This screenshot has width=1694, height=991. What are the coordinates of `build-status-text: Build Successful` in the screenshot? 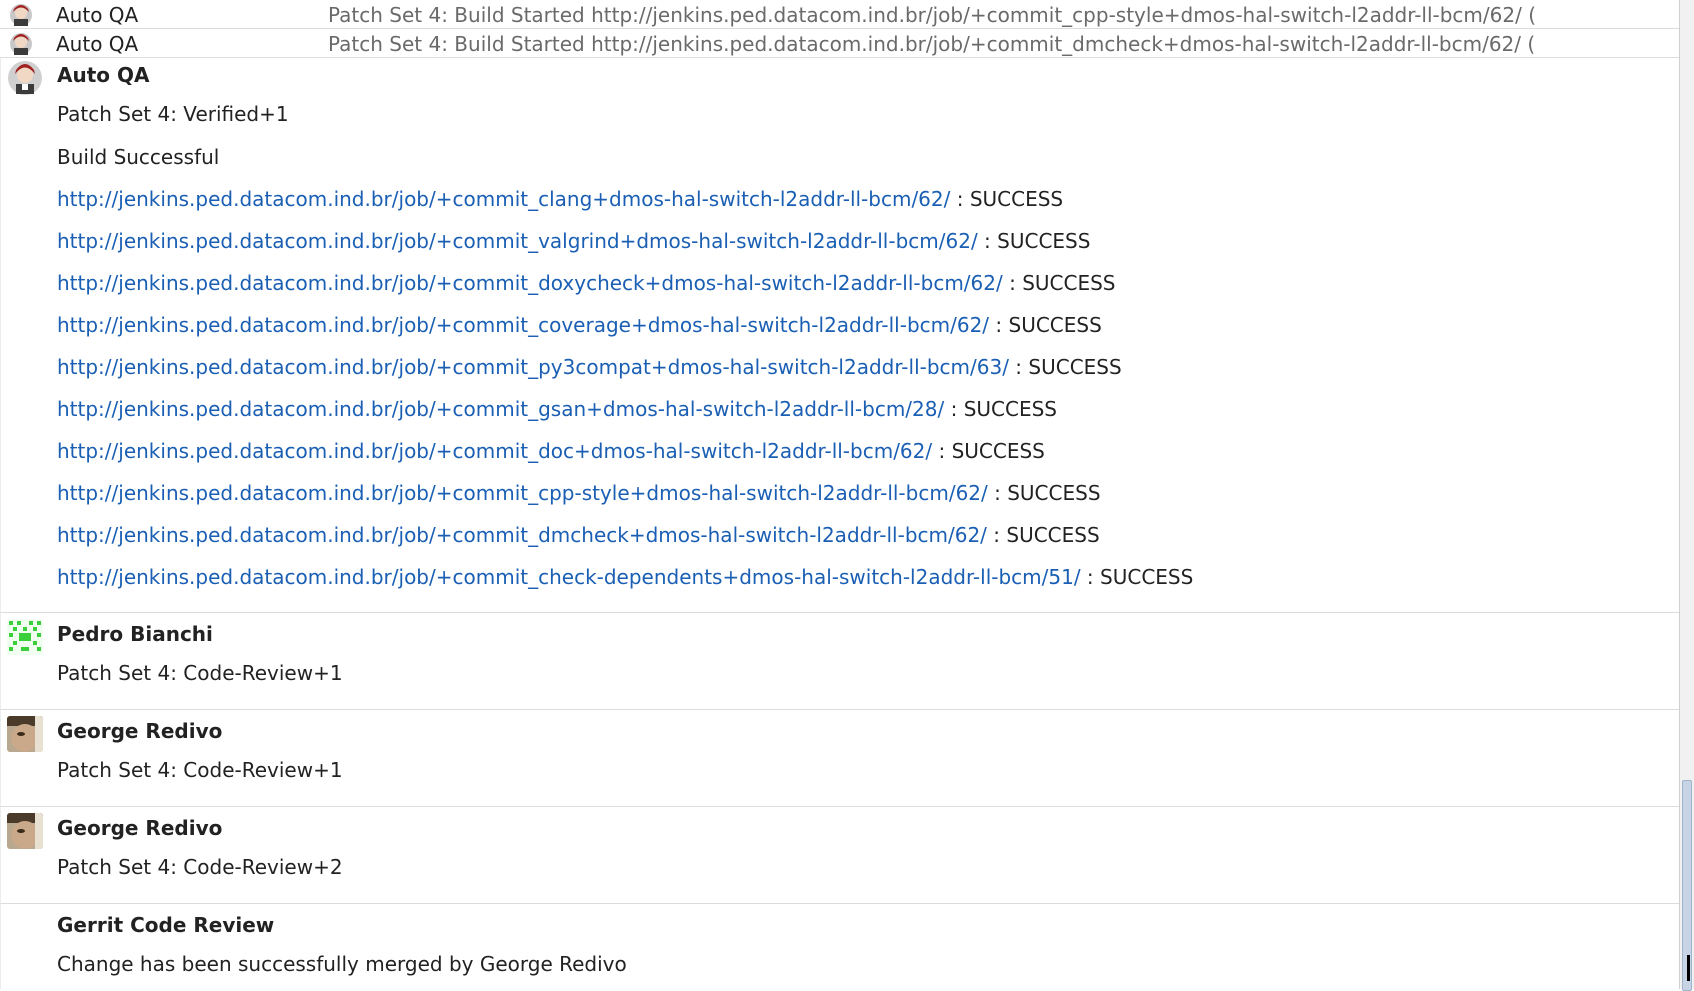 It's located at (138, 157).